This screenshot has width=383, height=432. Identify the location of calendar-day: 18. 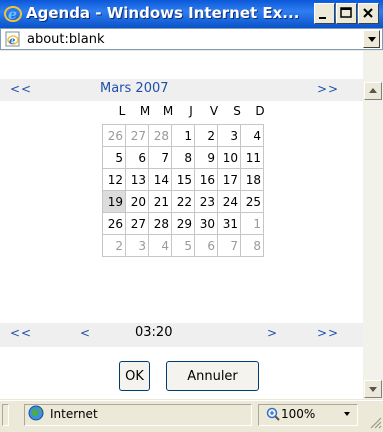
(252, 179).